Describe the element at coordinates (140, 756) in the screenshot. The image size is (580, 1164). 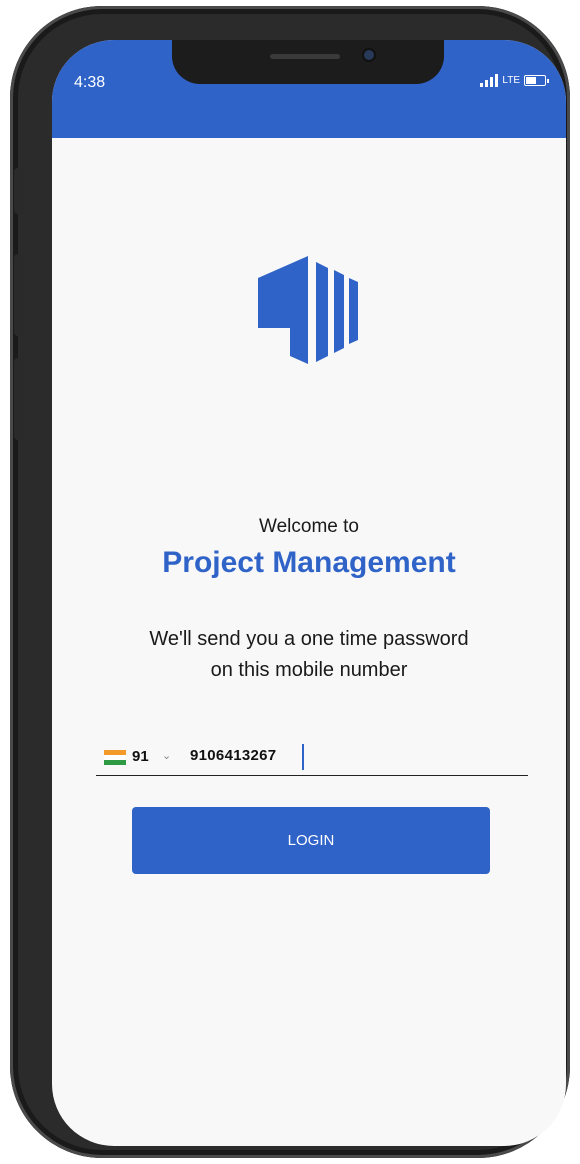
I see `country-code: 91` at that location.